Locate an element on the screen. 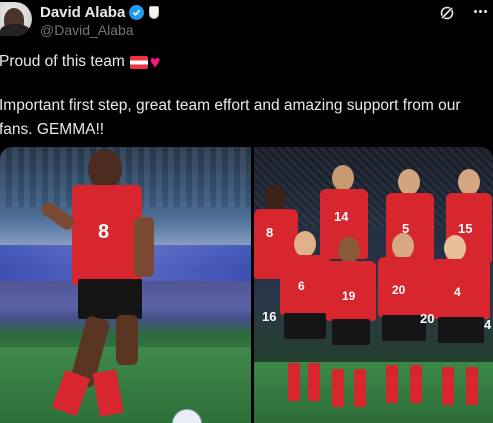  handle: @David_Alaba is located at coordinates (87, 30).